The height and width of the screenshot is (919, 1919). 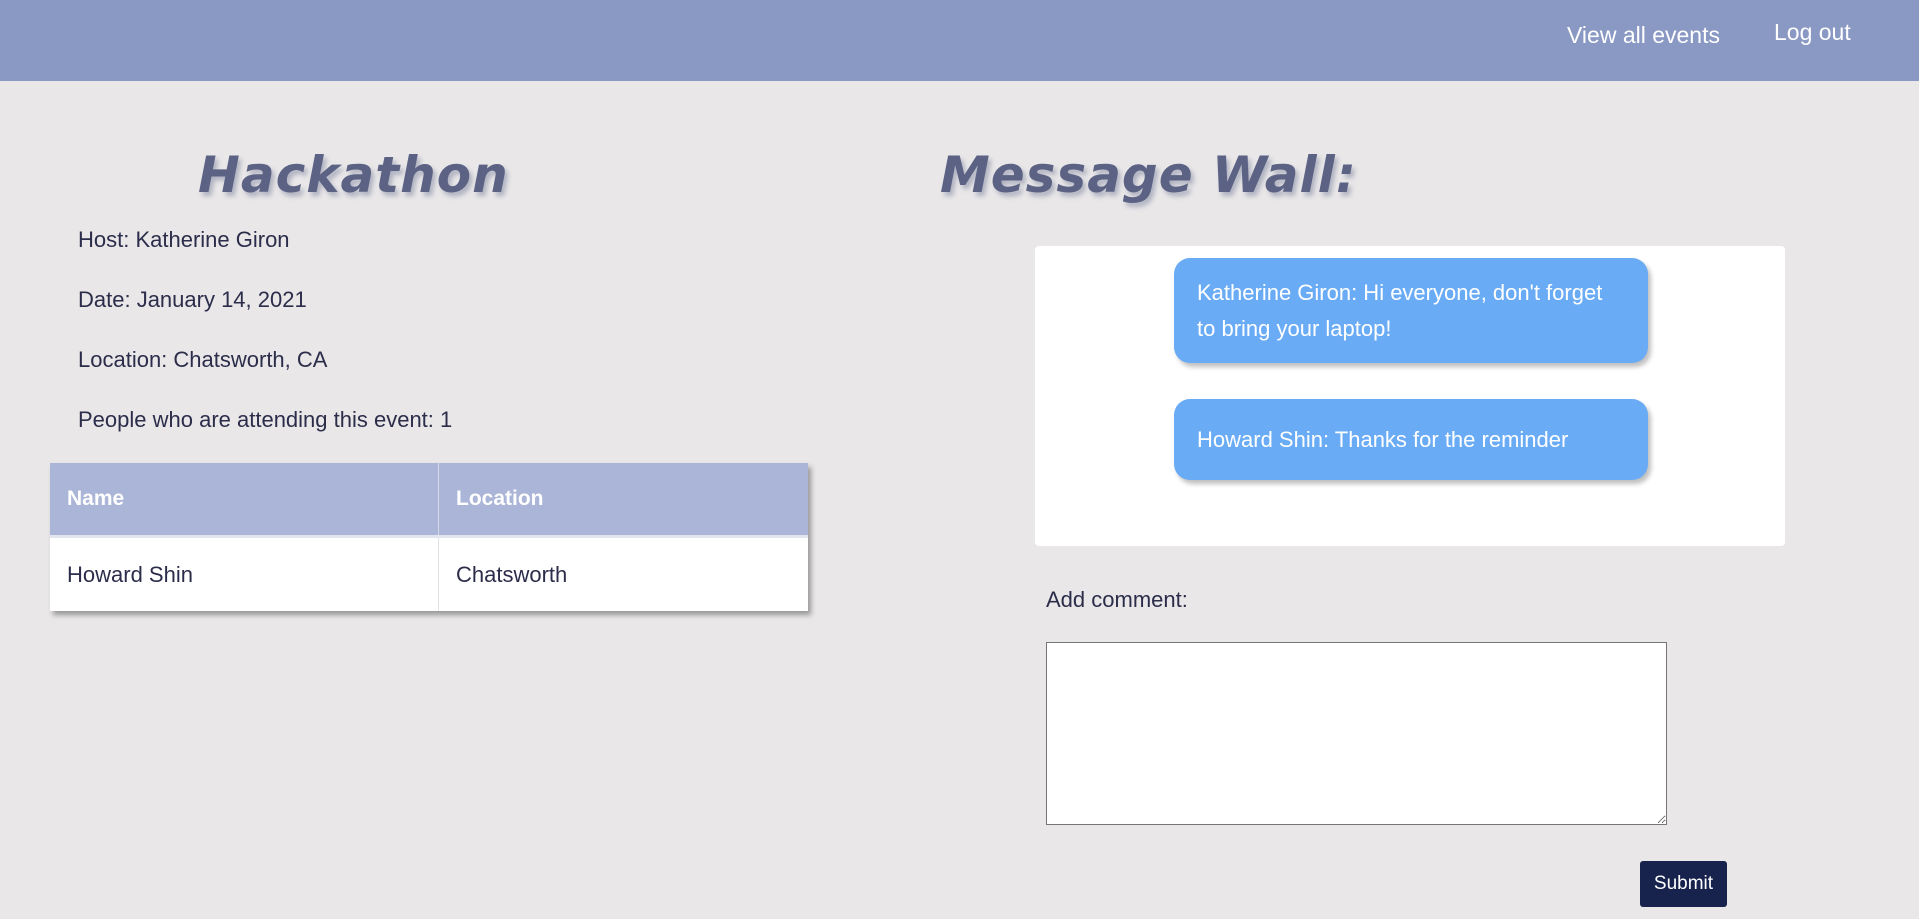 What do you see at coordinates (265, 419) in the screenshot?
I see `attendee-count: People who are attending this event: 1` at bounding box center [265, 419].